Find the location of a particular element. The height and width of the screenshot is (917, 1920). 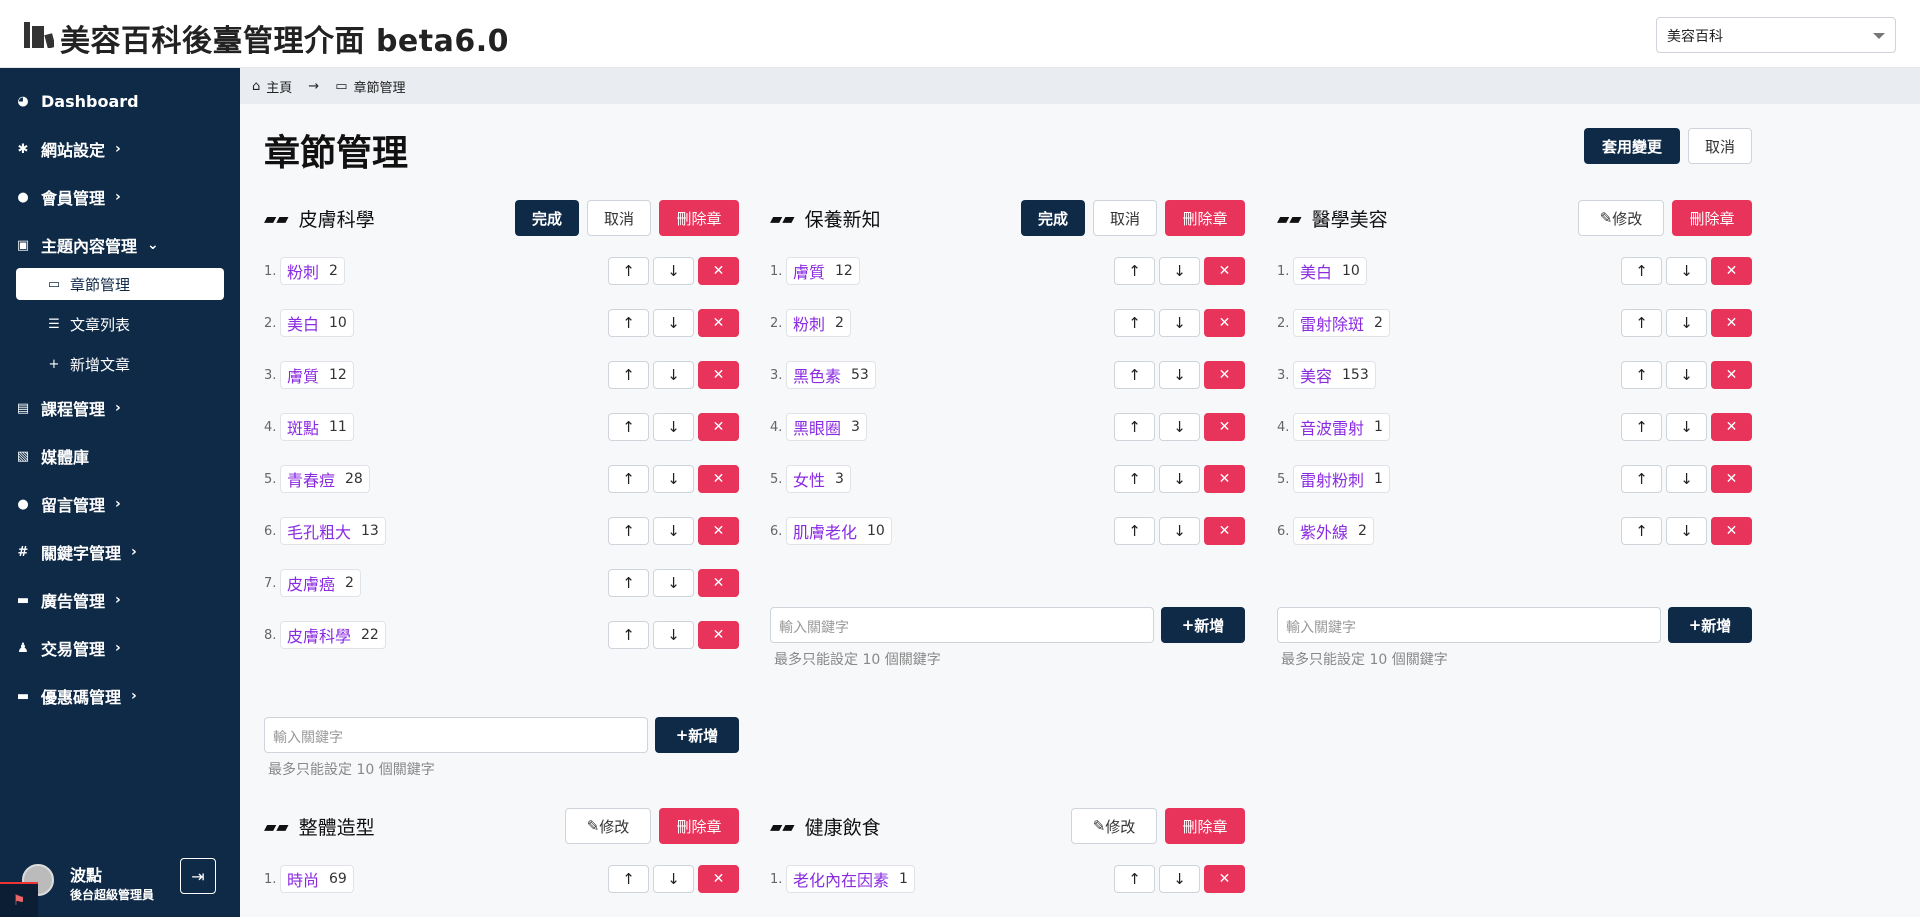

sidebar-item-dashboard: ◕ Dashboard is located at coordinates (76, 101).